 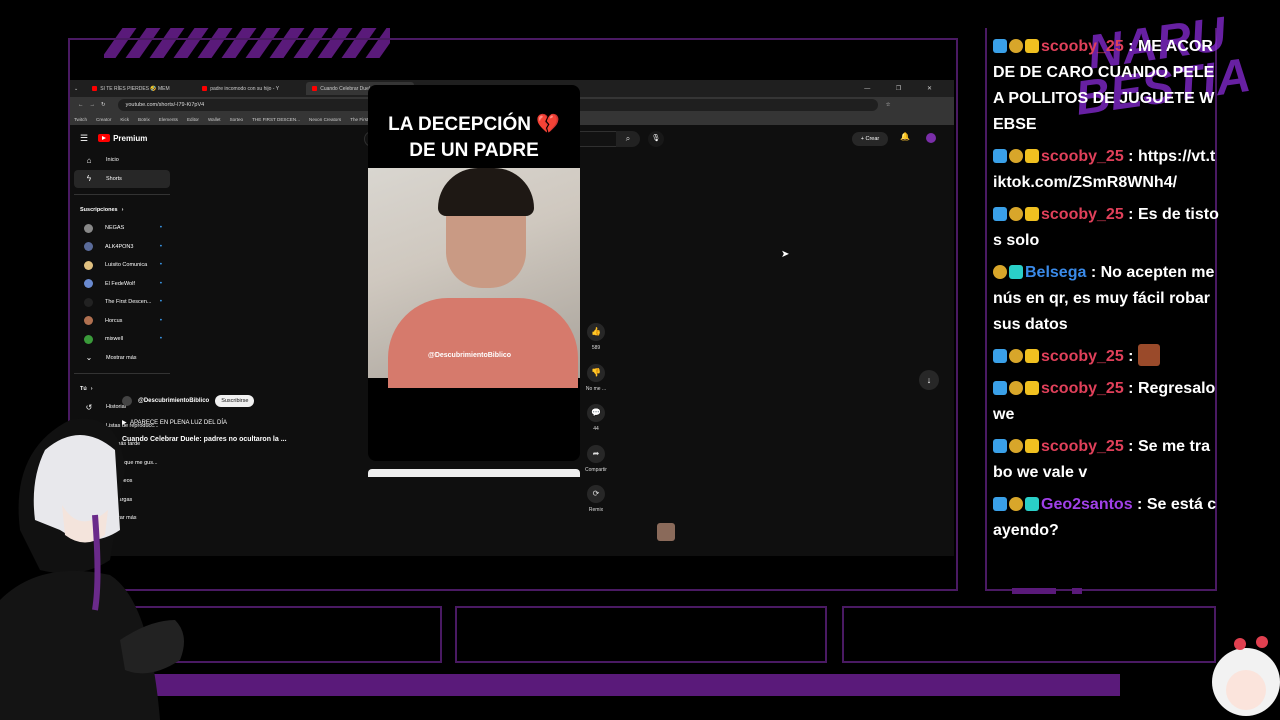 I want to click on create-button: + Crear, so click(x=870, y=139).